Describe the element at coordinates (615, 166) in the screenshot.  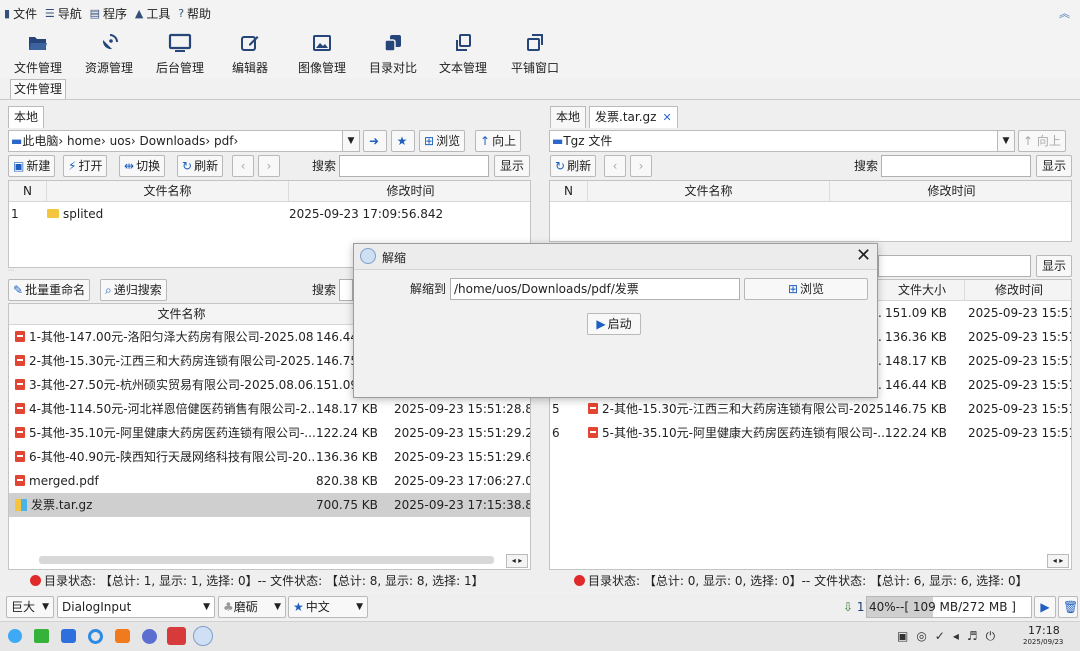
I see `right-back-button: ‹` at that location.